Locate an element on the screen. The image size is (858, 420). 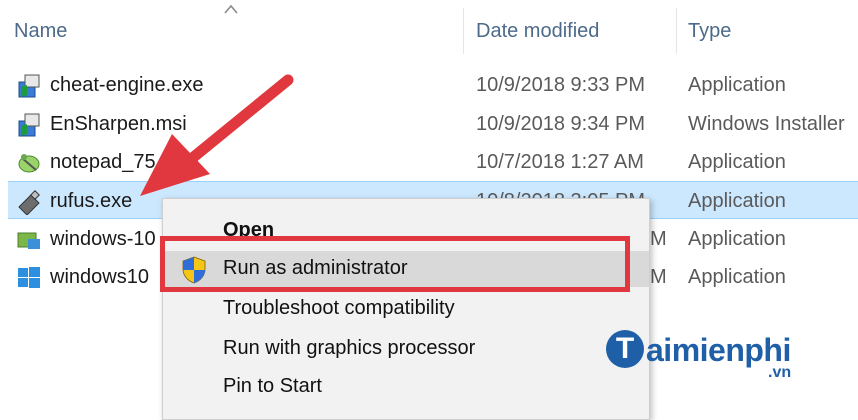
watermark-letter: T is located at coordinates (625, 349).